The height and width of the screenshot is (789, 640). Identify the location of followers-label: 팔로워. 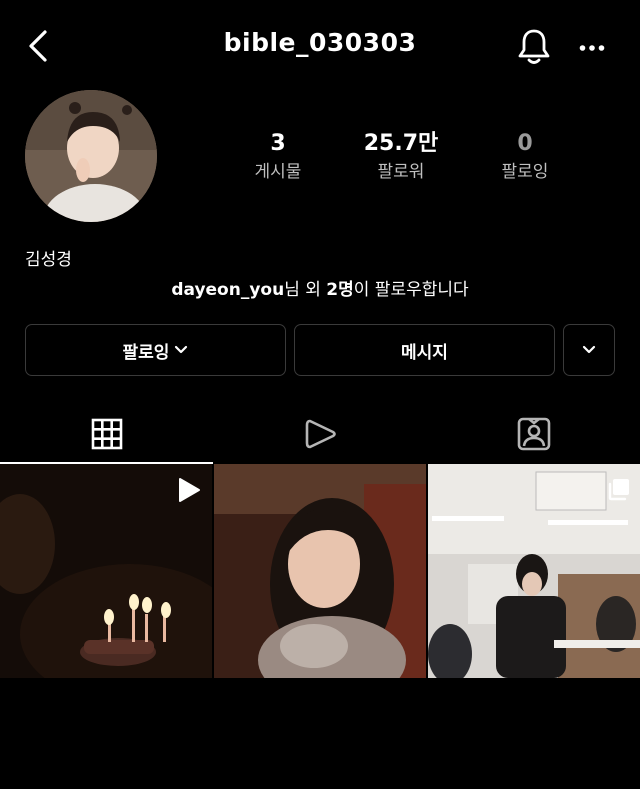
(401, 172).